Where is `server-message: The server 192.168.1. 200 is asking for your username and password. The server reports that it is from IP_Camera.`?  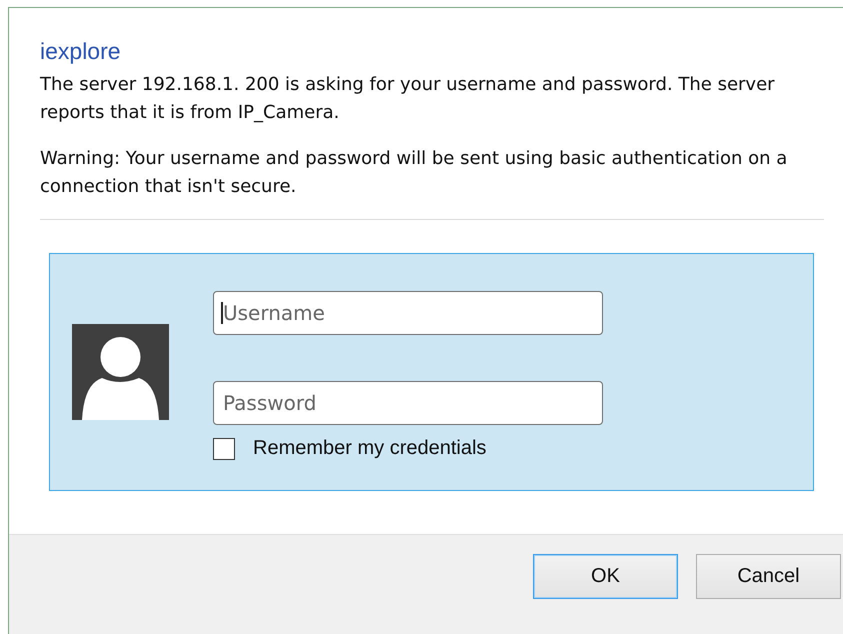
server-message: The server 192.168.1. 200 is asking for your username and password. The server reports that it is from IP_Camera. is located at coordinates (408, 99).